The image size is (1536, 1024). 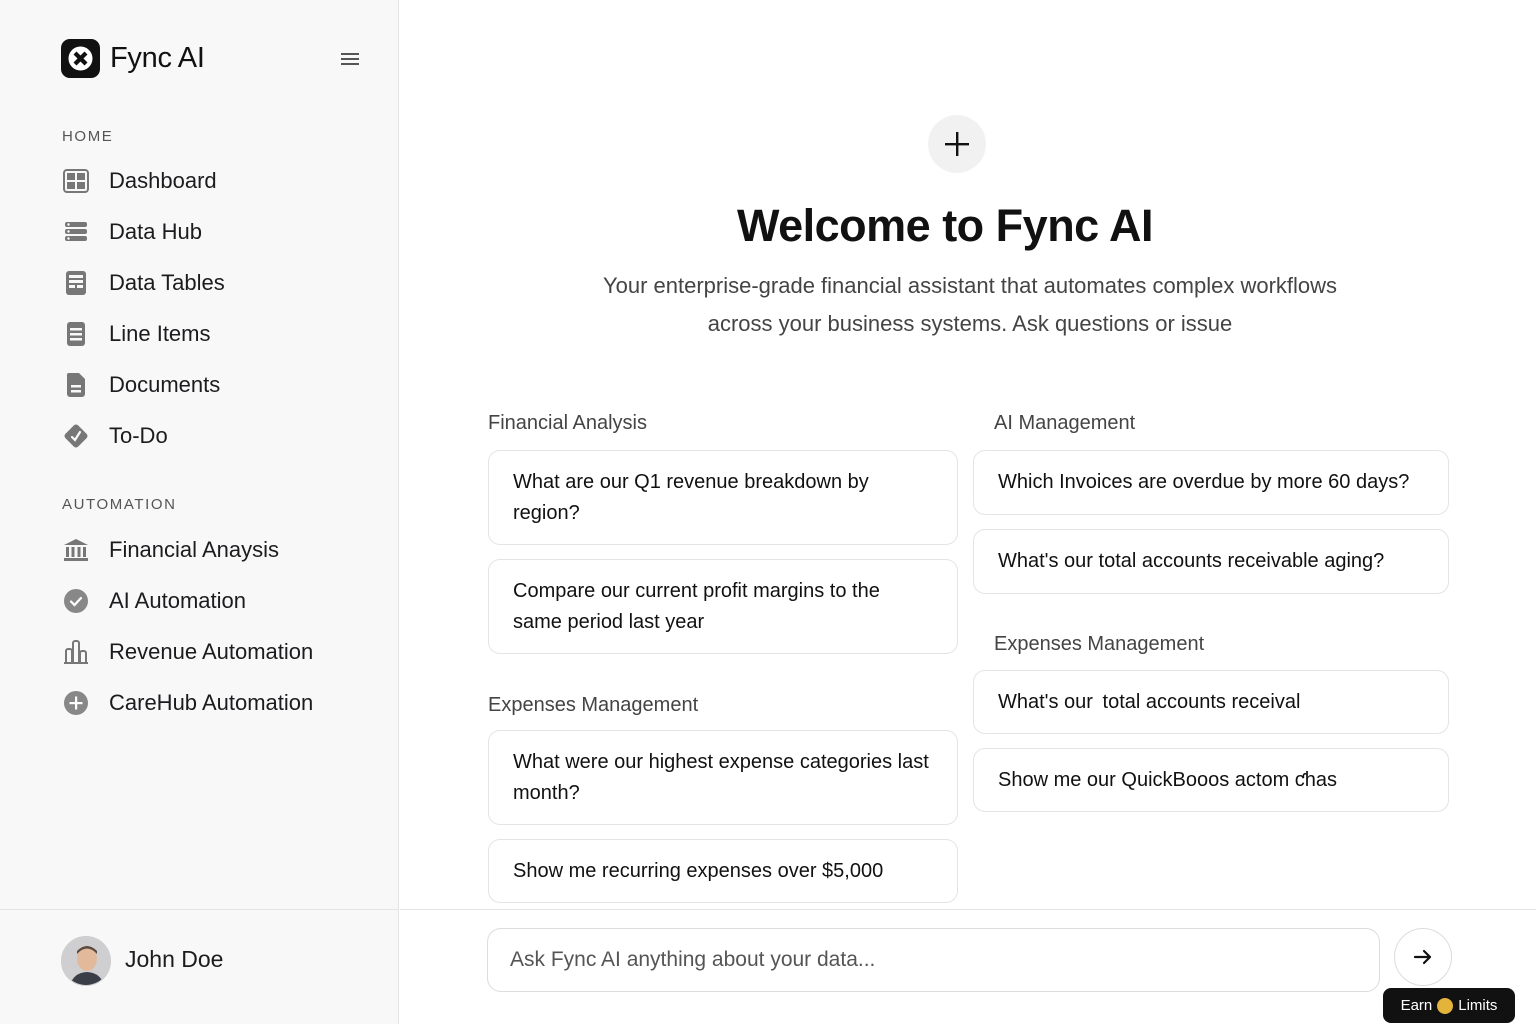 What do you see at coordinates (76, 385) in the screenshot?
I see `document-icon` at bounding box center [76, 385].